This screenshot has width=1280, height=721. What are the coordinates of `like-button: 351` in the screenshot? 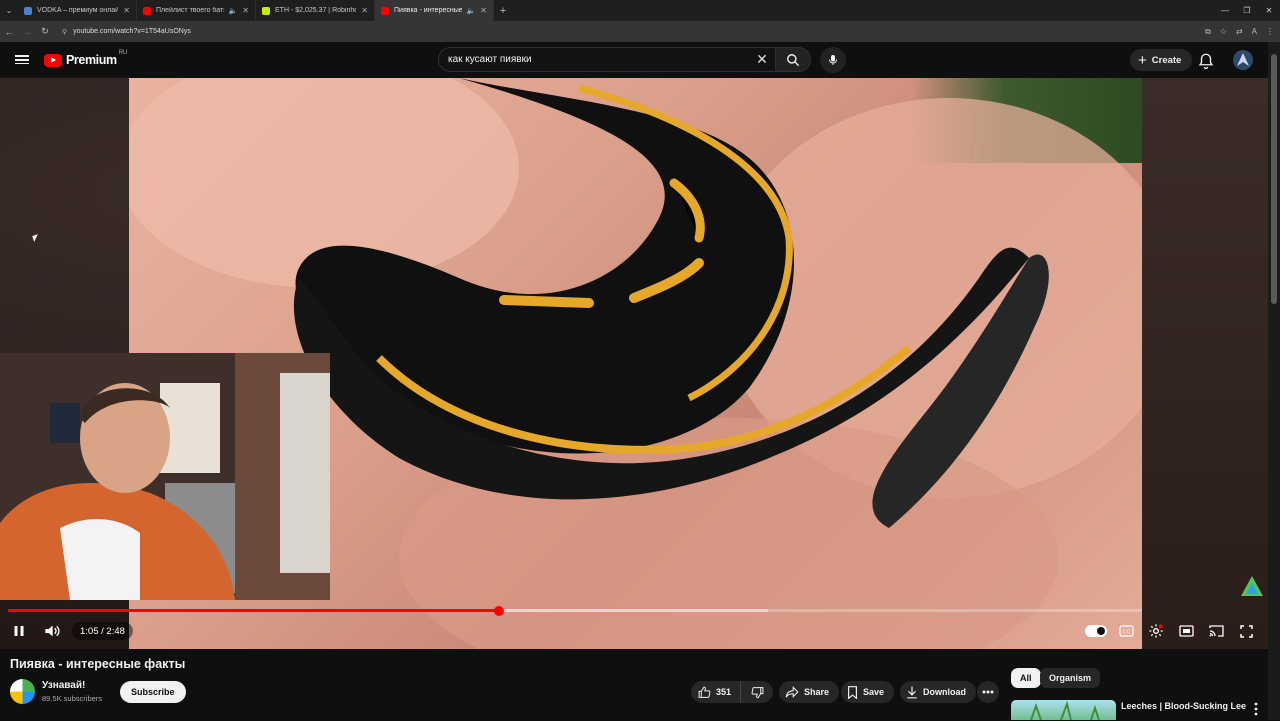 It's located at (716, 692).